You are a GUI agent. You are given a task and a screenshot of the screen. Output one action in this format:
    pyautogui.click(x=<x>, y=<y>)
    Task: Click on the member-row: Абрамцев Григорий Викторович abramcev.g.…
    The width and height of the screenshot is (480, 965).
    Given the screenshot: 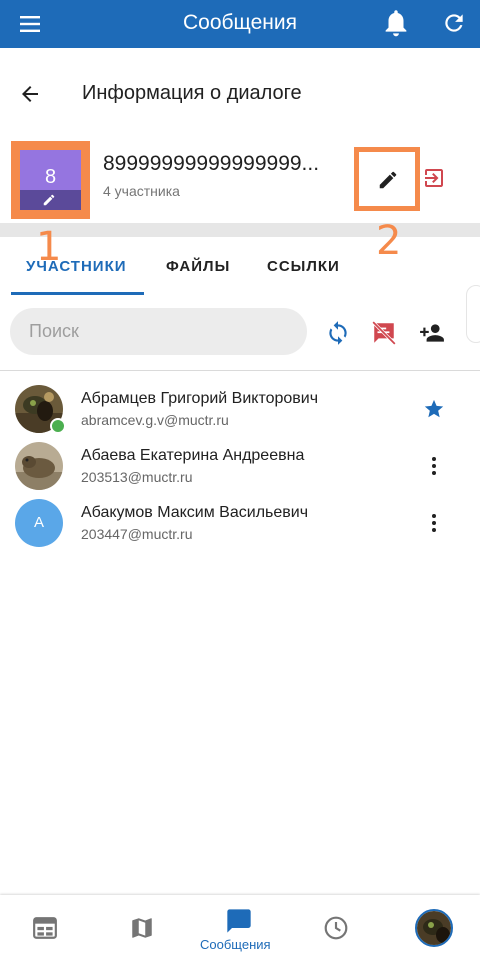 What is the action you would take?
    pyautogui.click(x=240, y=411)
    